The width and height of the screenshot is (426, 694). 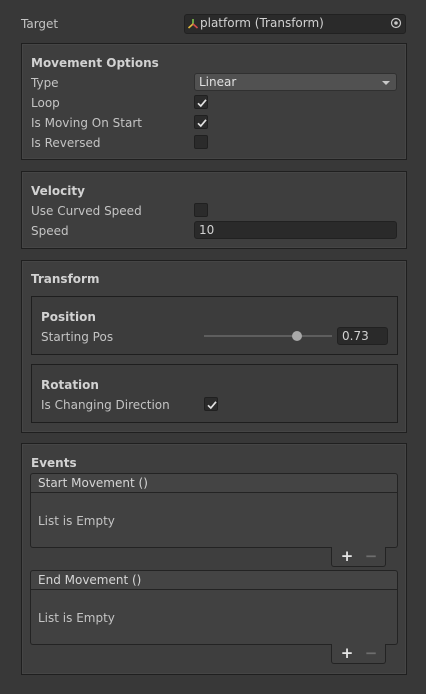 What do you see at coordinates (371, 653) in the screenshot?
I see `remove-end-movement-button: −` at bounding box center [371, 653].